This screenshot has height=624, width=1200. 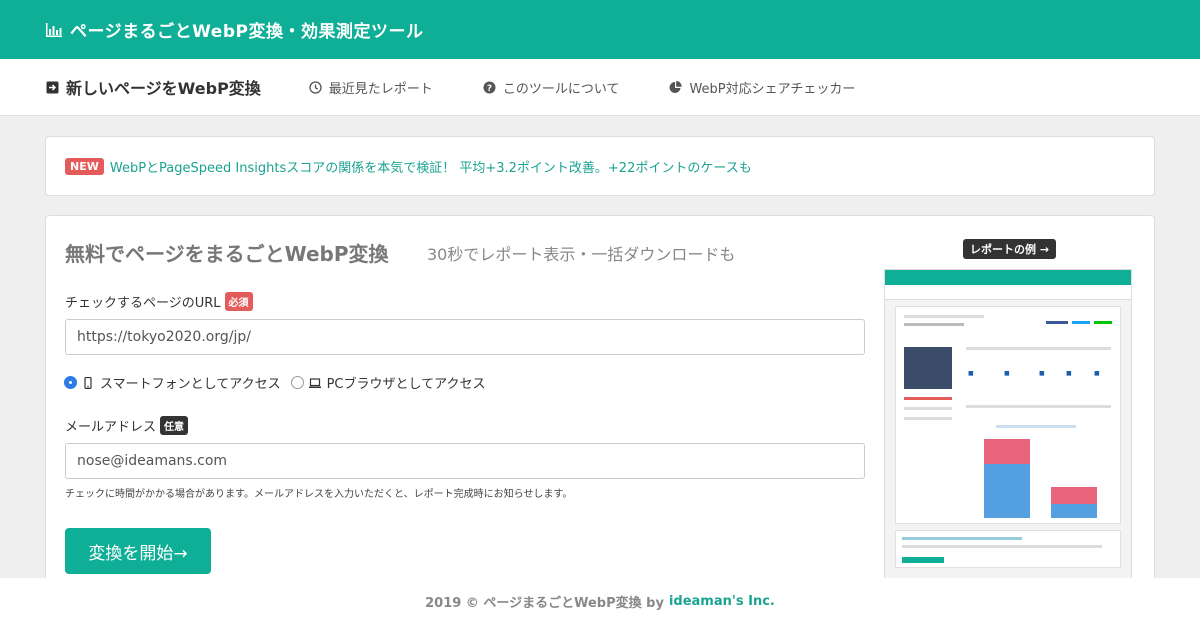 I want to click on url-label: チェックするページのURL, so click(x=143, y=303).